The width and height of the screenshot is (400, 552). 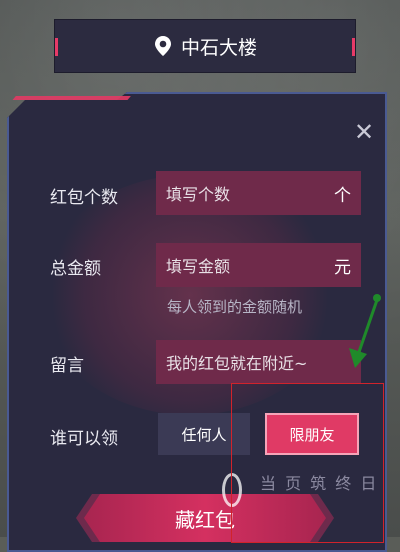 I want to click on panel-corner-accent, so click(x=67, y=103).